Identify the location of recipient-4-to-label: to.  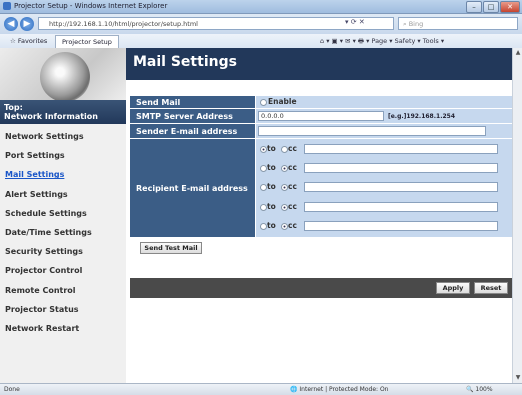
(271, 206).